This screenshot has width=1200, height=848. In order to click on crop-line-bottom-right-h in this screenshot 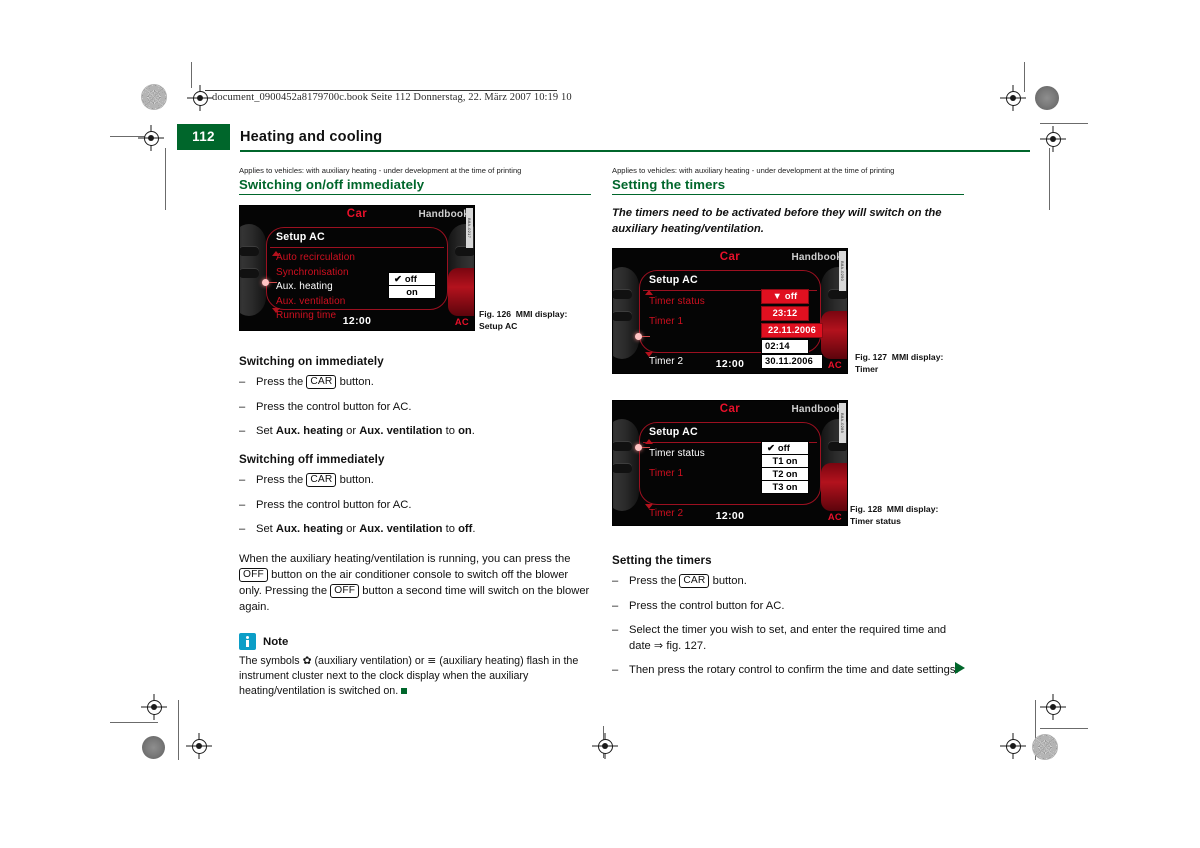, I will do `click(1064, 728)`.